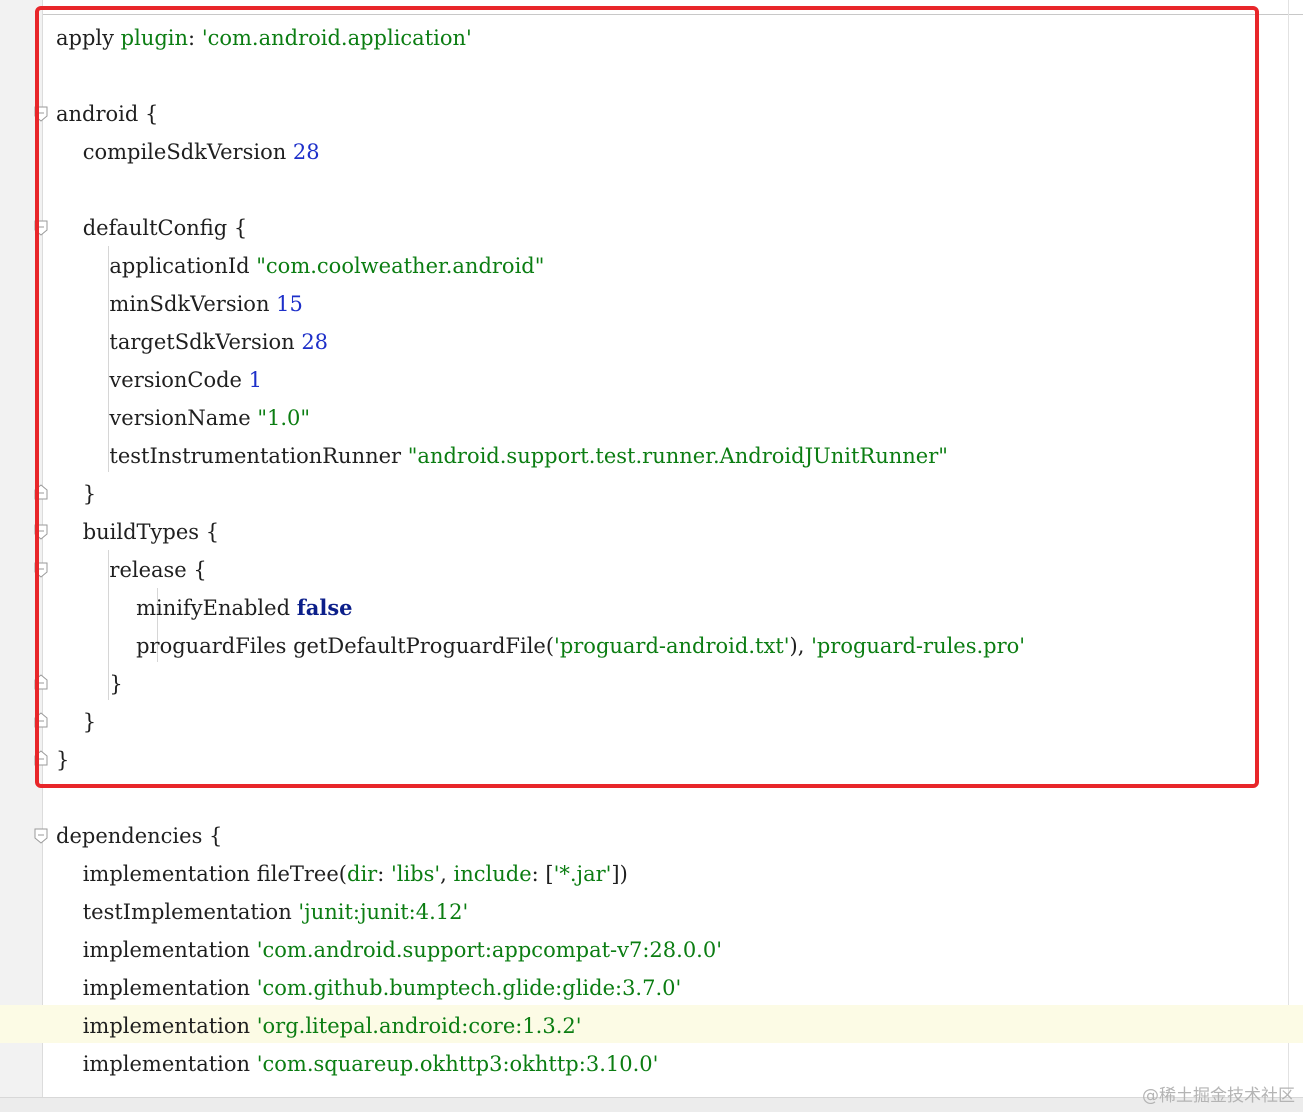 The width and height of the screenshot is (1303, 1112). What do you see at coordinates (384, 874) in the screenshot?
I see `code-token: :` at bounding box center [384, 874].